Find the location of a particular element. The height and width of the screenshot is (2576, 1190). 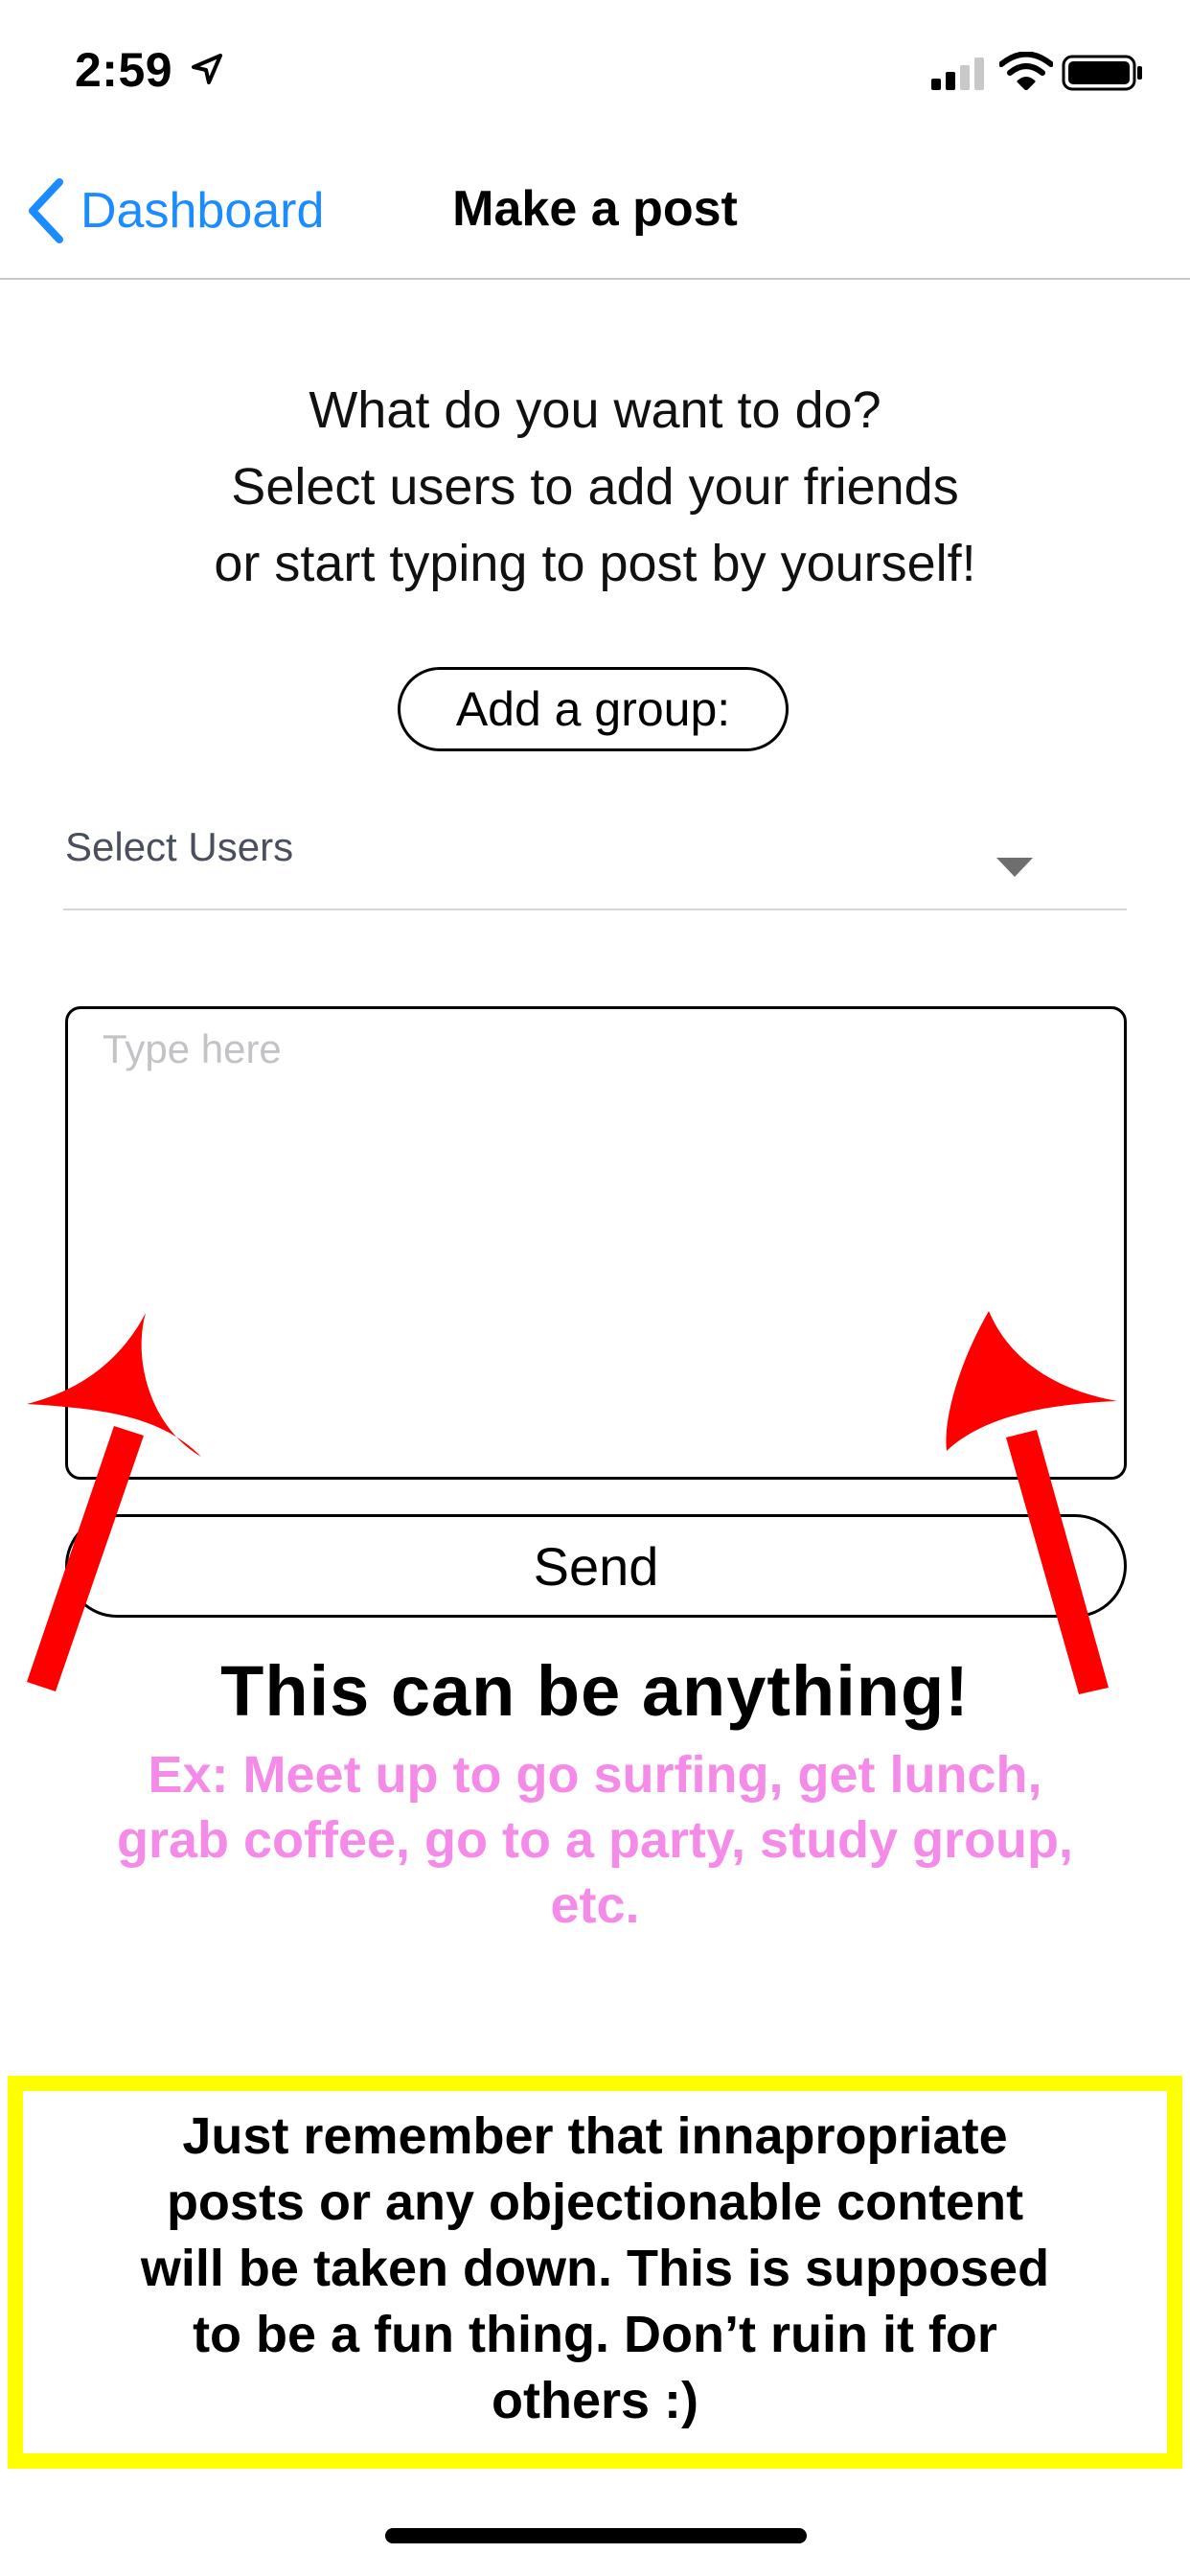

status-time: 2:59 is located at coordinates (124, 70).